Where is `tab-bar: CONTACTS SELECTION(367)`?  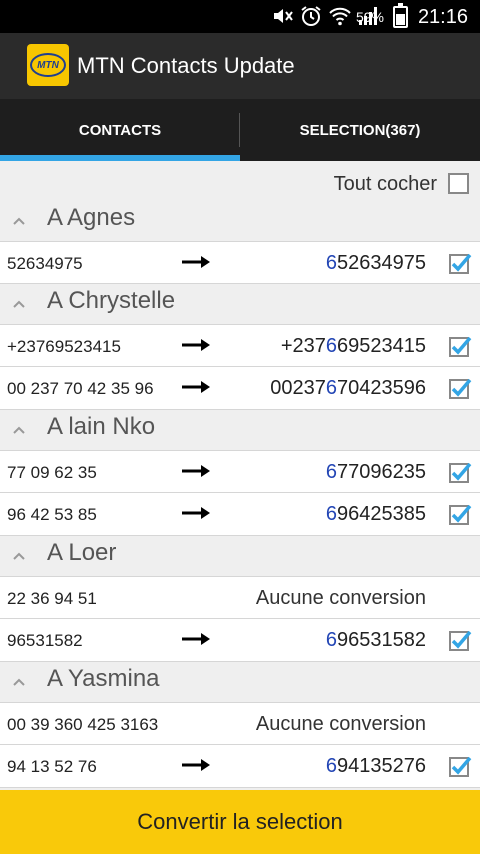 tab-bar: CONTACTS SELECTION(367) is located at coordinates (240, 130).